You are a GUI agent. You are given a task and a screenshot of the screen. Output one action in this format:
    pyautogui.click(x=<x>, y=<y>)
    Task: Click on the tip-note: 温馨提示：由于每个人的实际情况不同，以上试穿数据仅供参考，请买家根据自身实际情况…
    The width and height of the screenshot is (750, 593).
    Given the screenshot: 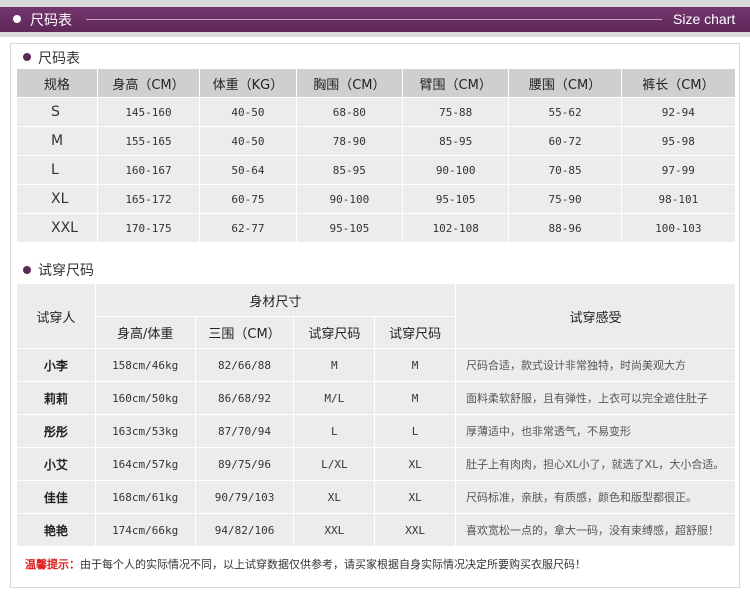 What is the action you would take?
    pyautogui.click(x=305, y=564)
    